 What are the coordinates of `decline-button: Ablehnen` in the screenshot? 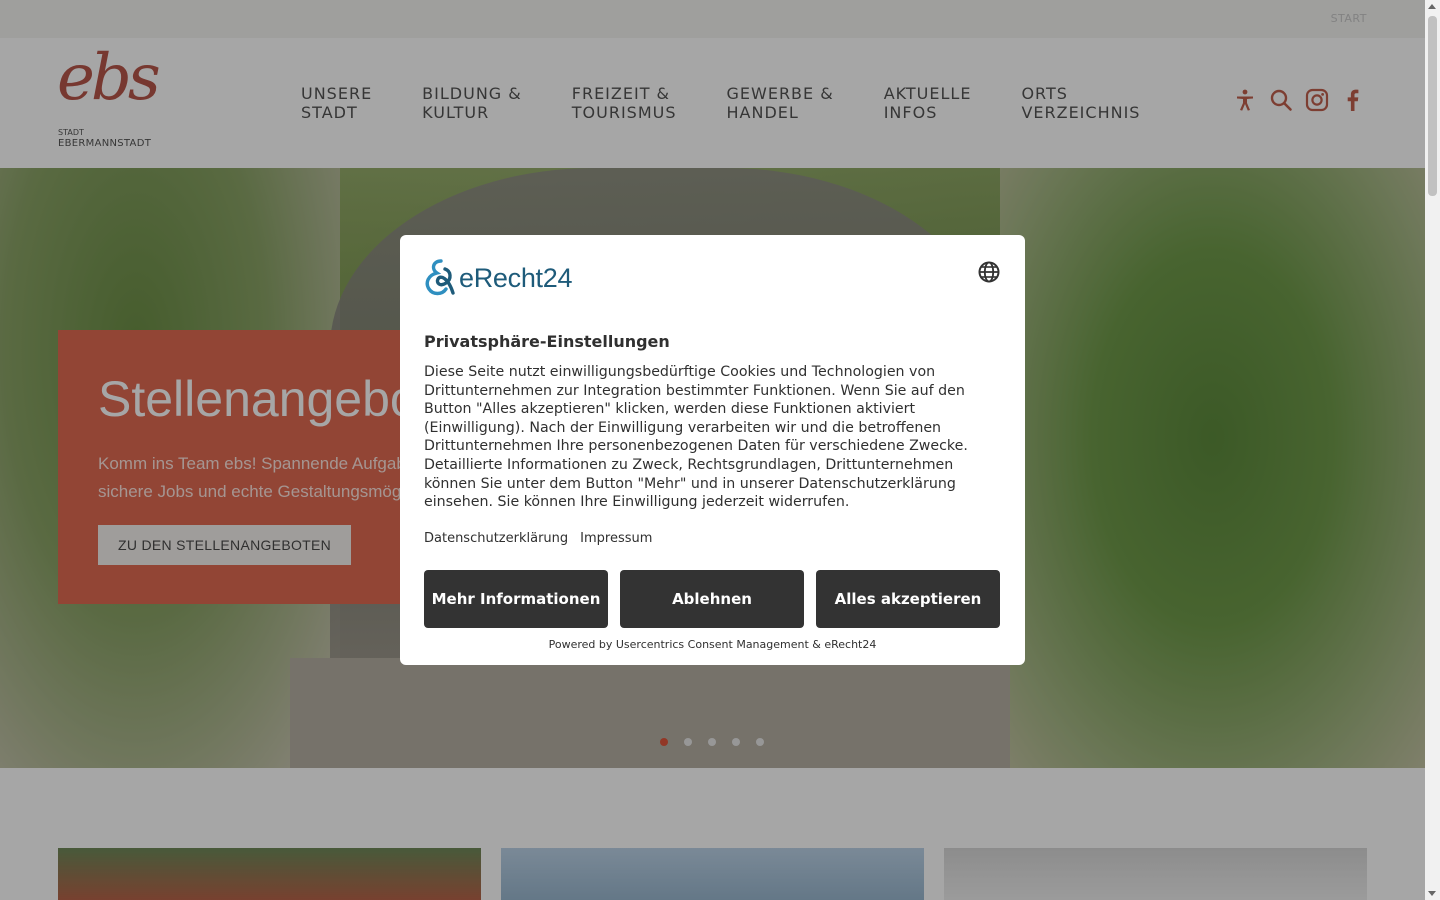 It's located at (712, 599).